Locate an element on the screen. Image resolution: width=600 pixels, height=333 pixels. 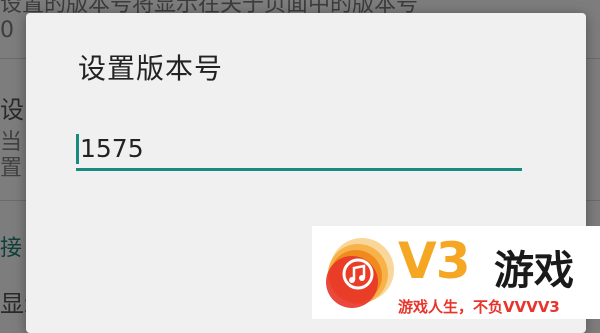
dialog-title: 设置版本号 is located at coordinates (151, 68).